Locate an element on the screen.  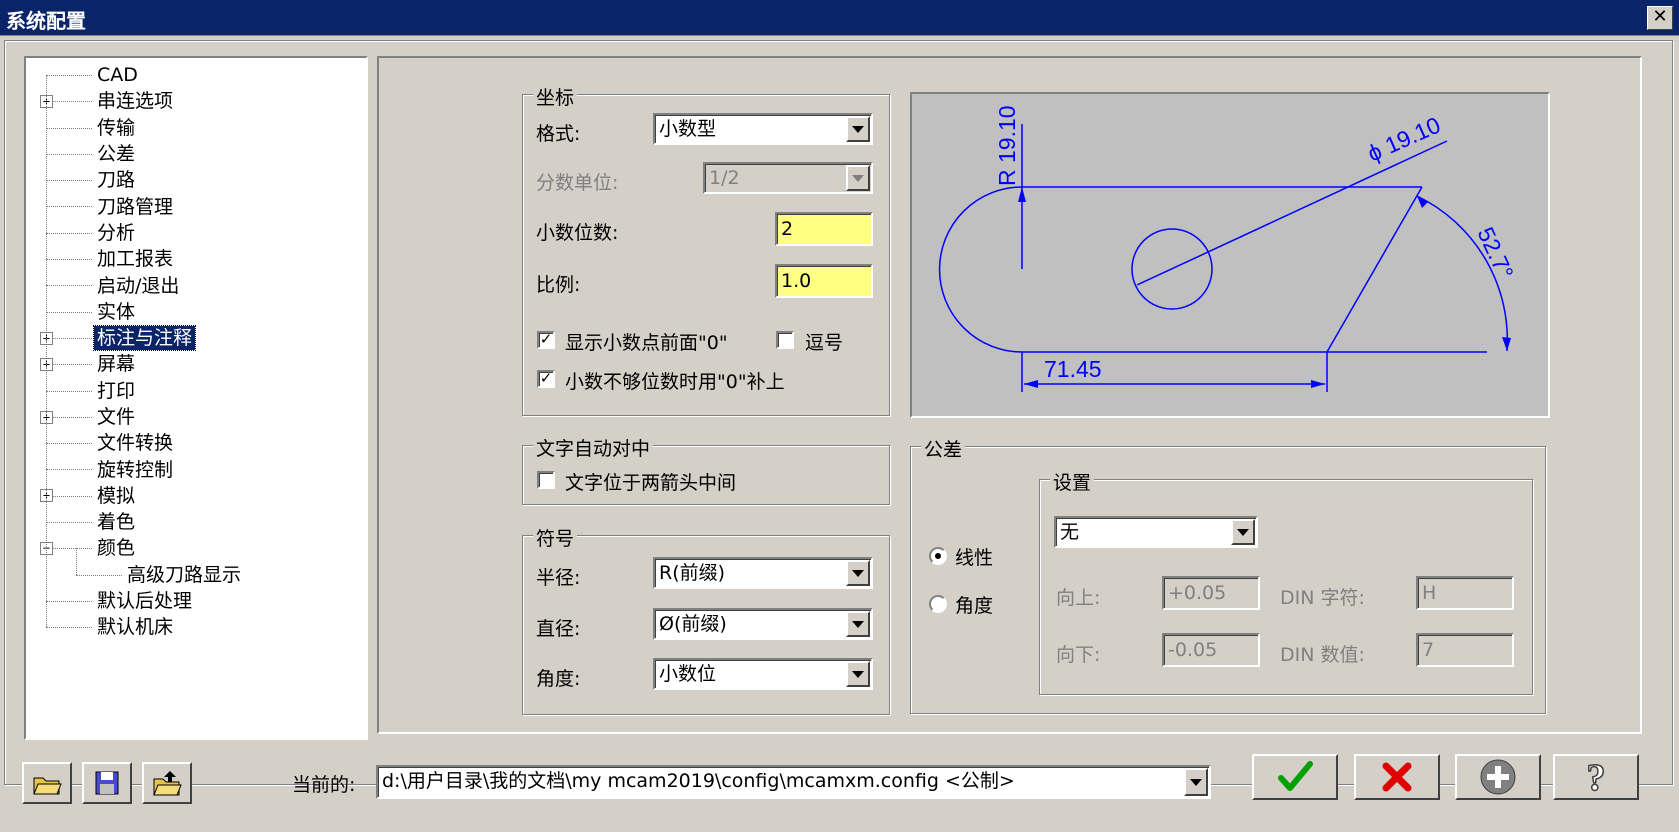
help-button: ? is located at coordinates (1596, 777).